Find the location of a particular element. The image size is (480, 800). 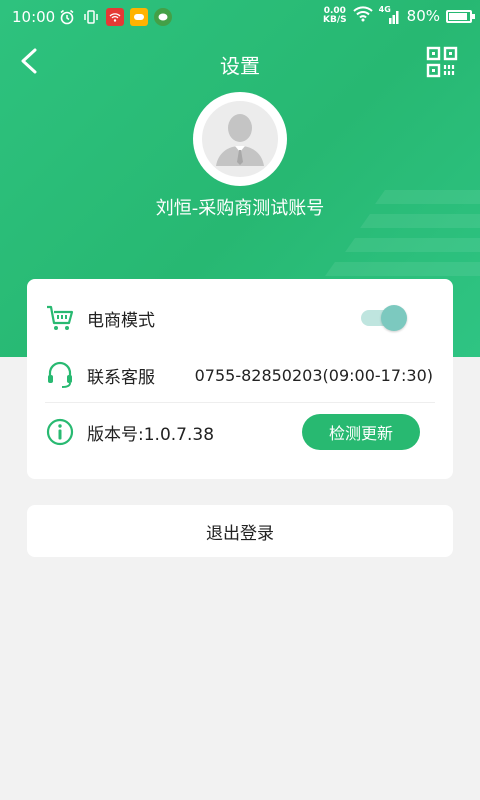

message-app-icon is located at coordinates (163, 17).